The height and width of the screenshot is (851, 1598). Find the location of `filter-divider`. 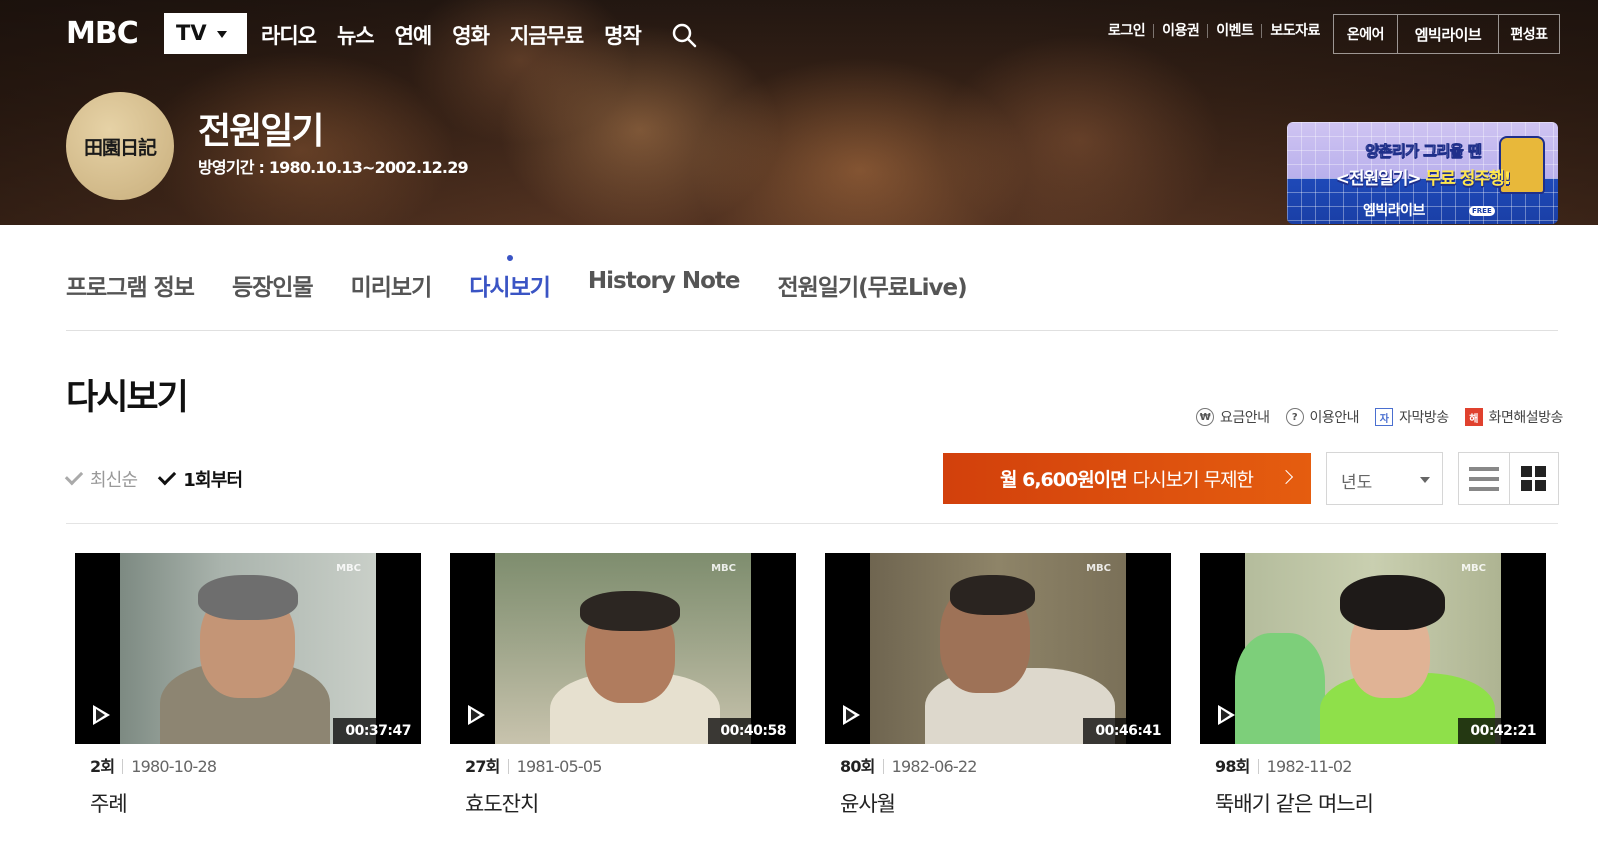

filter-divider is located at coordinates (812, 523).